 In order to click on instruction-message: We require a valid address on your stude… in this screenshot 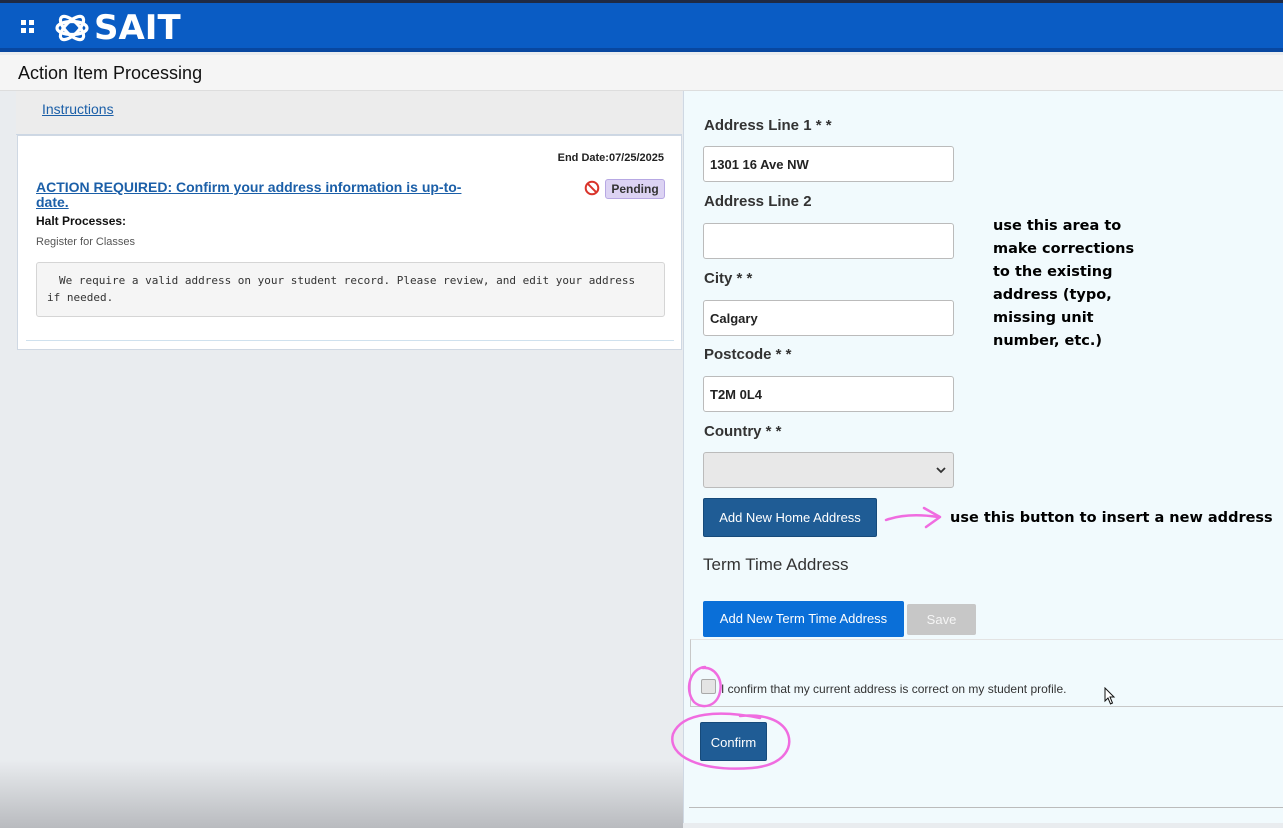, I will do `click(350, 289)`.